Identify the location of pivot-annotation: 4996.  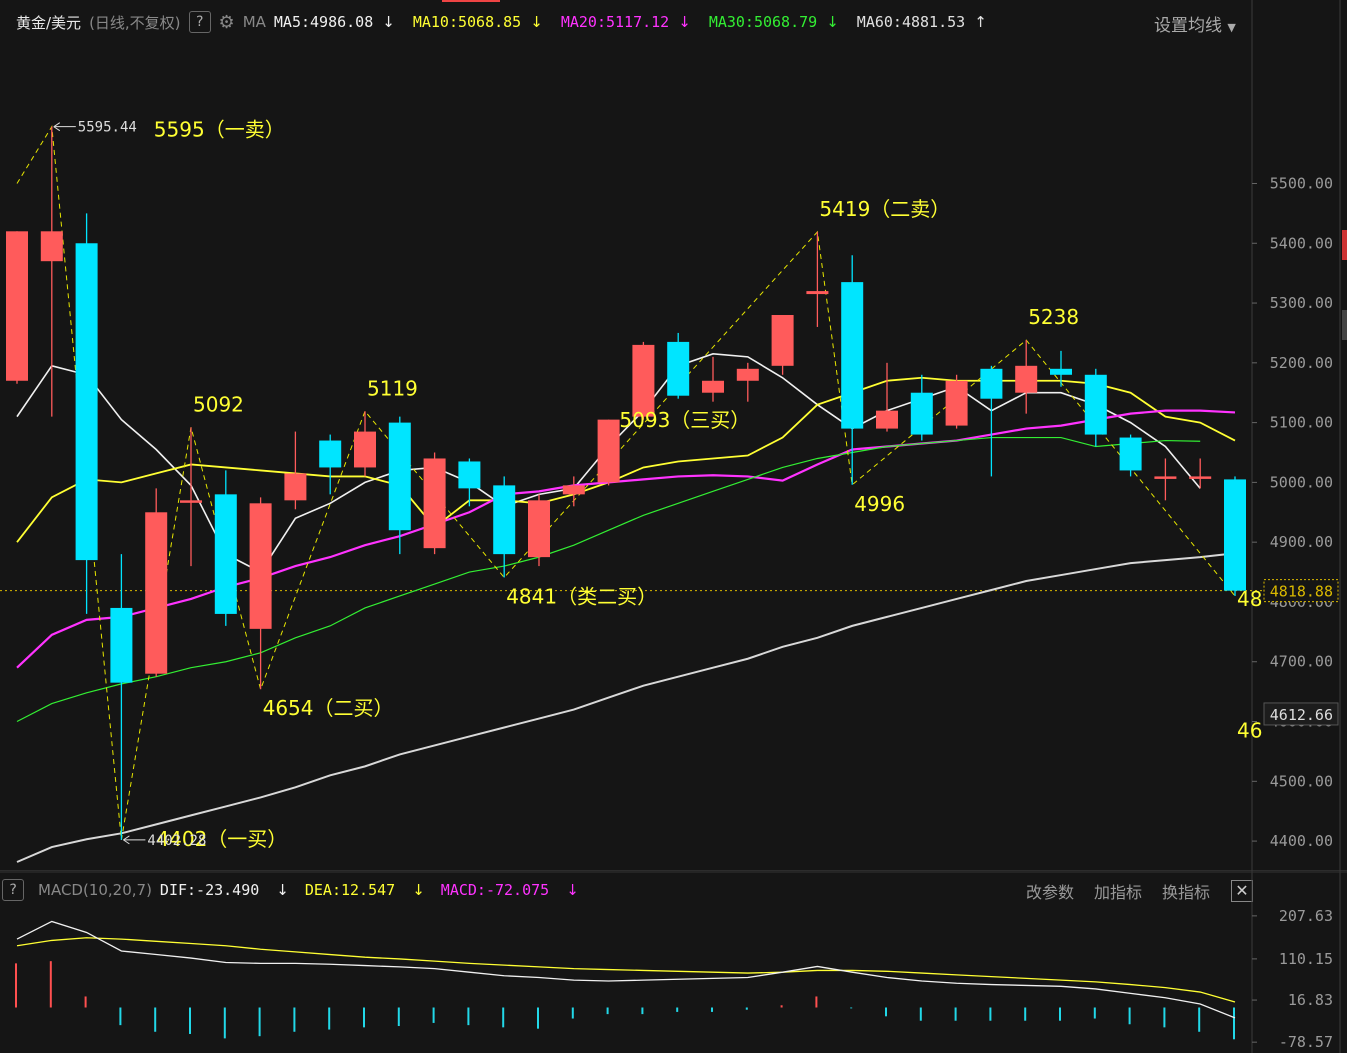
(879, 504).